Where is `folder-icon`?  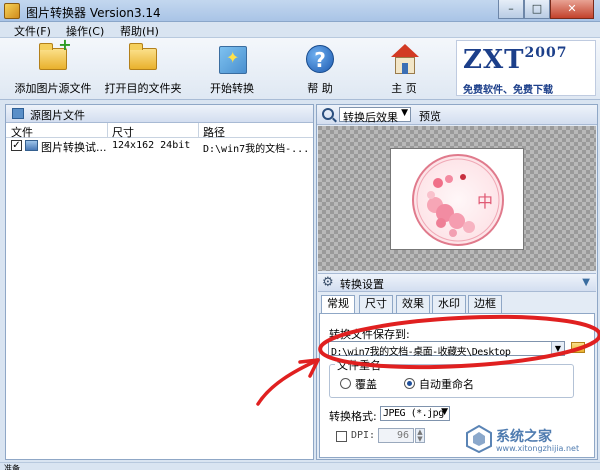
folder-icon is located at coordinates (143, 59).